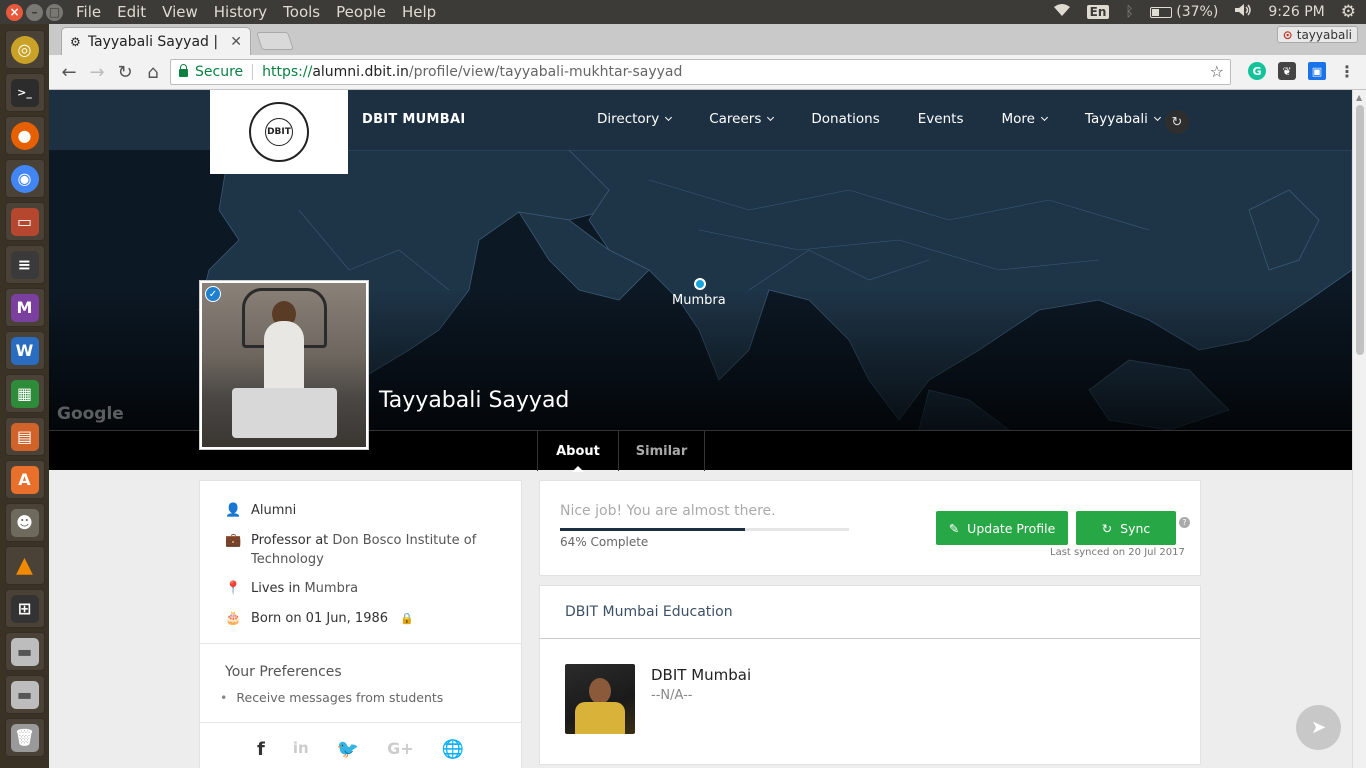 This screenshot has height=768, width=1366. I want to click on launcher-drive-1: ▬, so click(24, 651).